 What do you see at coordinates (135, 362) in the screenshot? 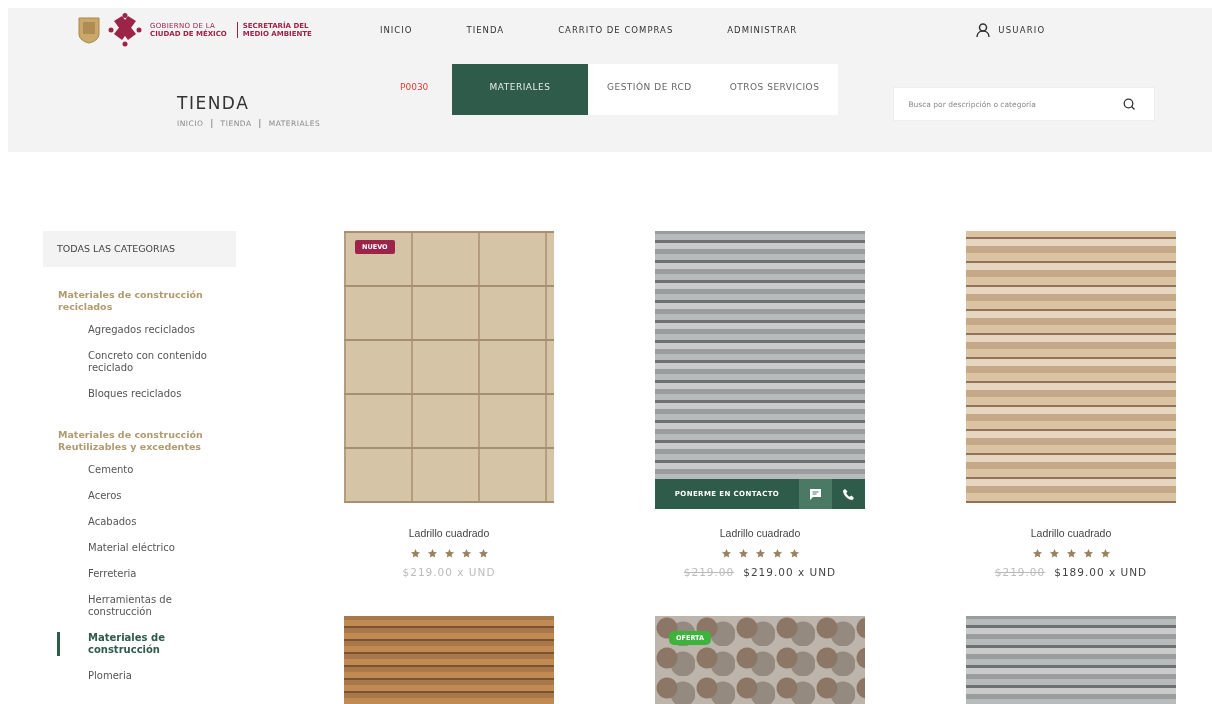
I see `category-item: Concreto con contenido reciclado` at bounding box center [135, 362].